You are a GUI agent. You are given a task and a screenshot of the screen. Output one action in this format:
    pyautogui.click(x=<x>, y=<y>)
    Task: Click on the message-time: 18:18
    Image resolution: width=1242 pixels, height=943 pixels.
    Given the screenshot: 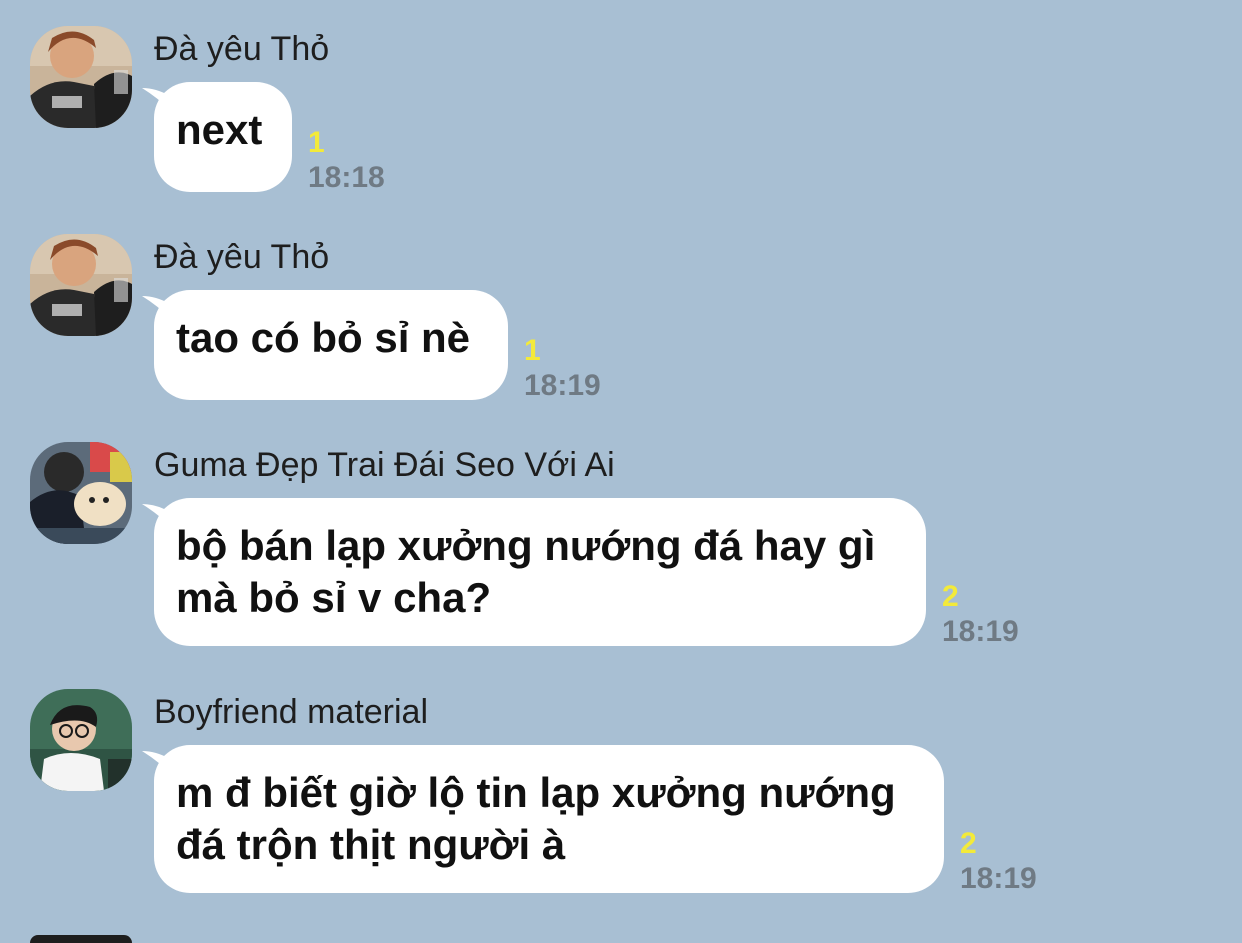 What is the action you would take?
    pyautogui.click(x=346, y=177)
    